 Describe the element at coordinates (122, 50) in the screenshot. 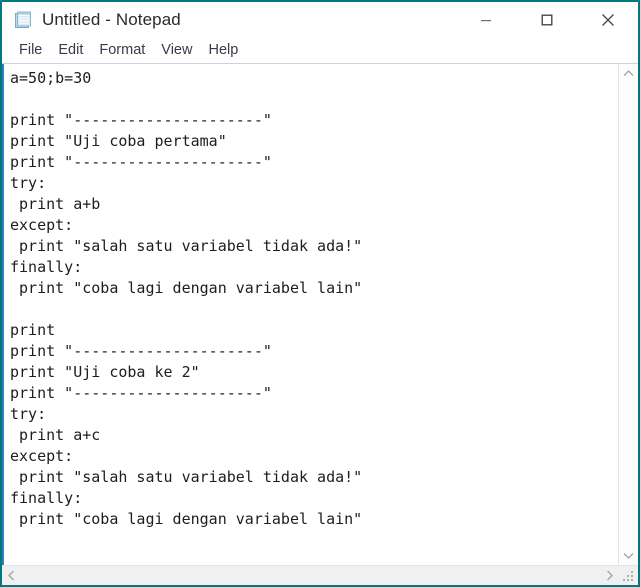

I see `menu-item-format: Format` at that location.